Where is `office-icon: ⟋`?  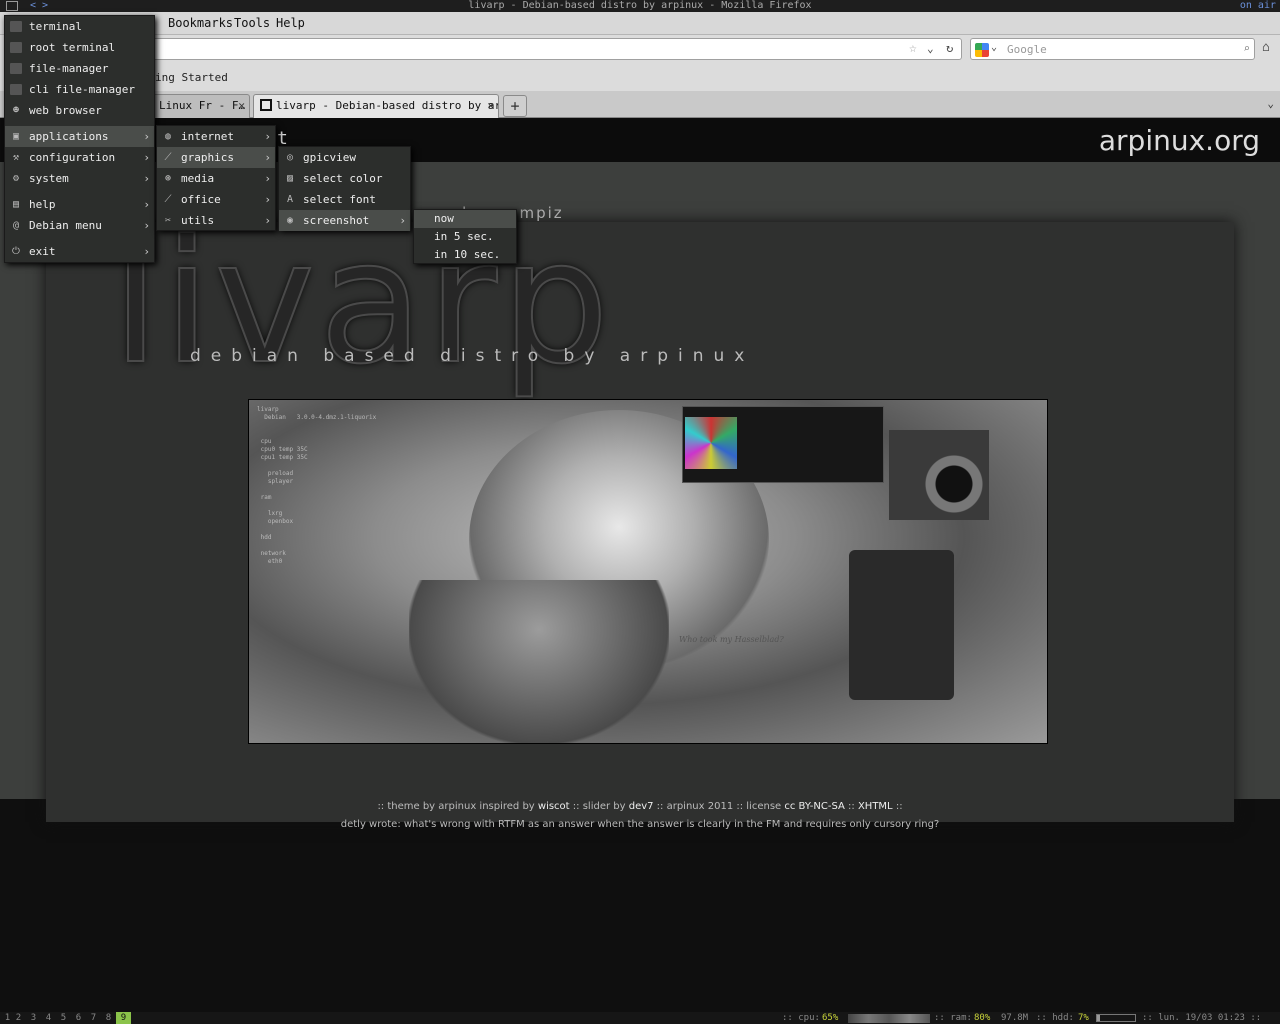
office-icon: ⟋ is located at coordinates (168, 199).